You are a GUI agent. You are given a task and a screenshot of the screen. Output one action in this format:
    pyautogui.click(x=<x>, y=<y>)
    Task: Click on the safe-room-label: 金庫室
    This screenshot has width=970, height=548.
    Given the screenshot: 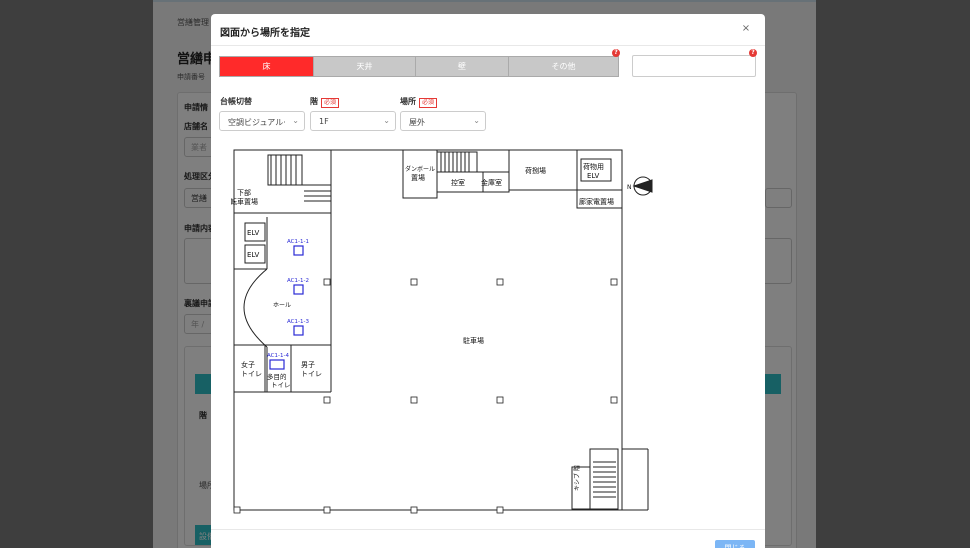 What is the action you would take?
    pyautogui.click(x=491, y=182)
    